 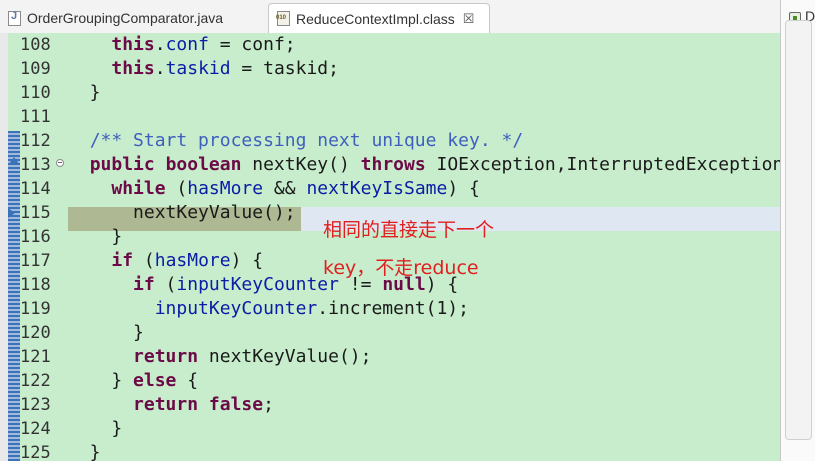 I want to click on tab-label: OrderGroupingComparator.java, so click(x=125, y=18).